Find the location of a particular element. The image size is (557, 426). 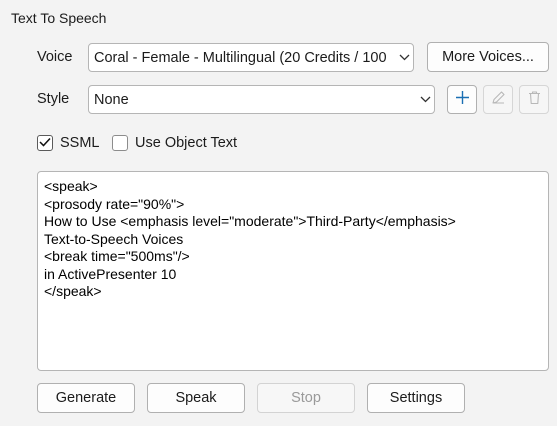

pencil-icon is located at coordinates (498, 100).